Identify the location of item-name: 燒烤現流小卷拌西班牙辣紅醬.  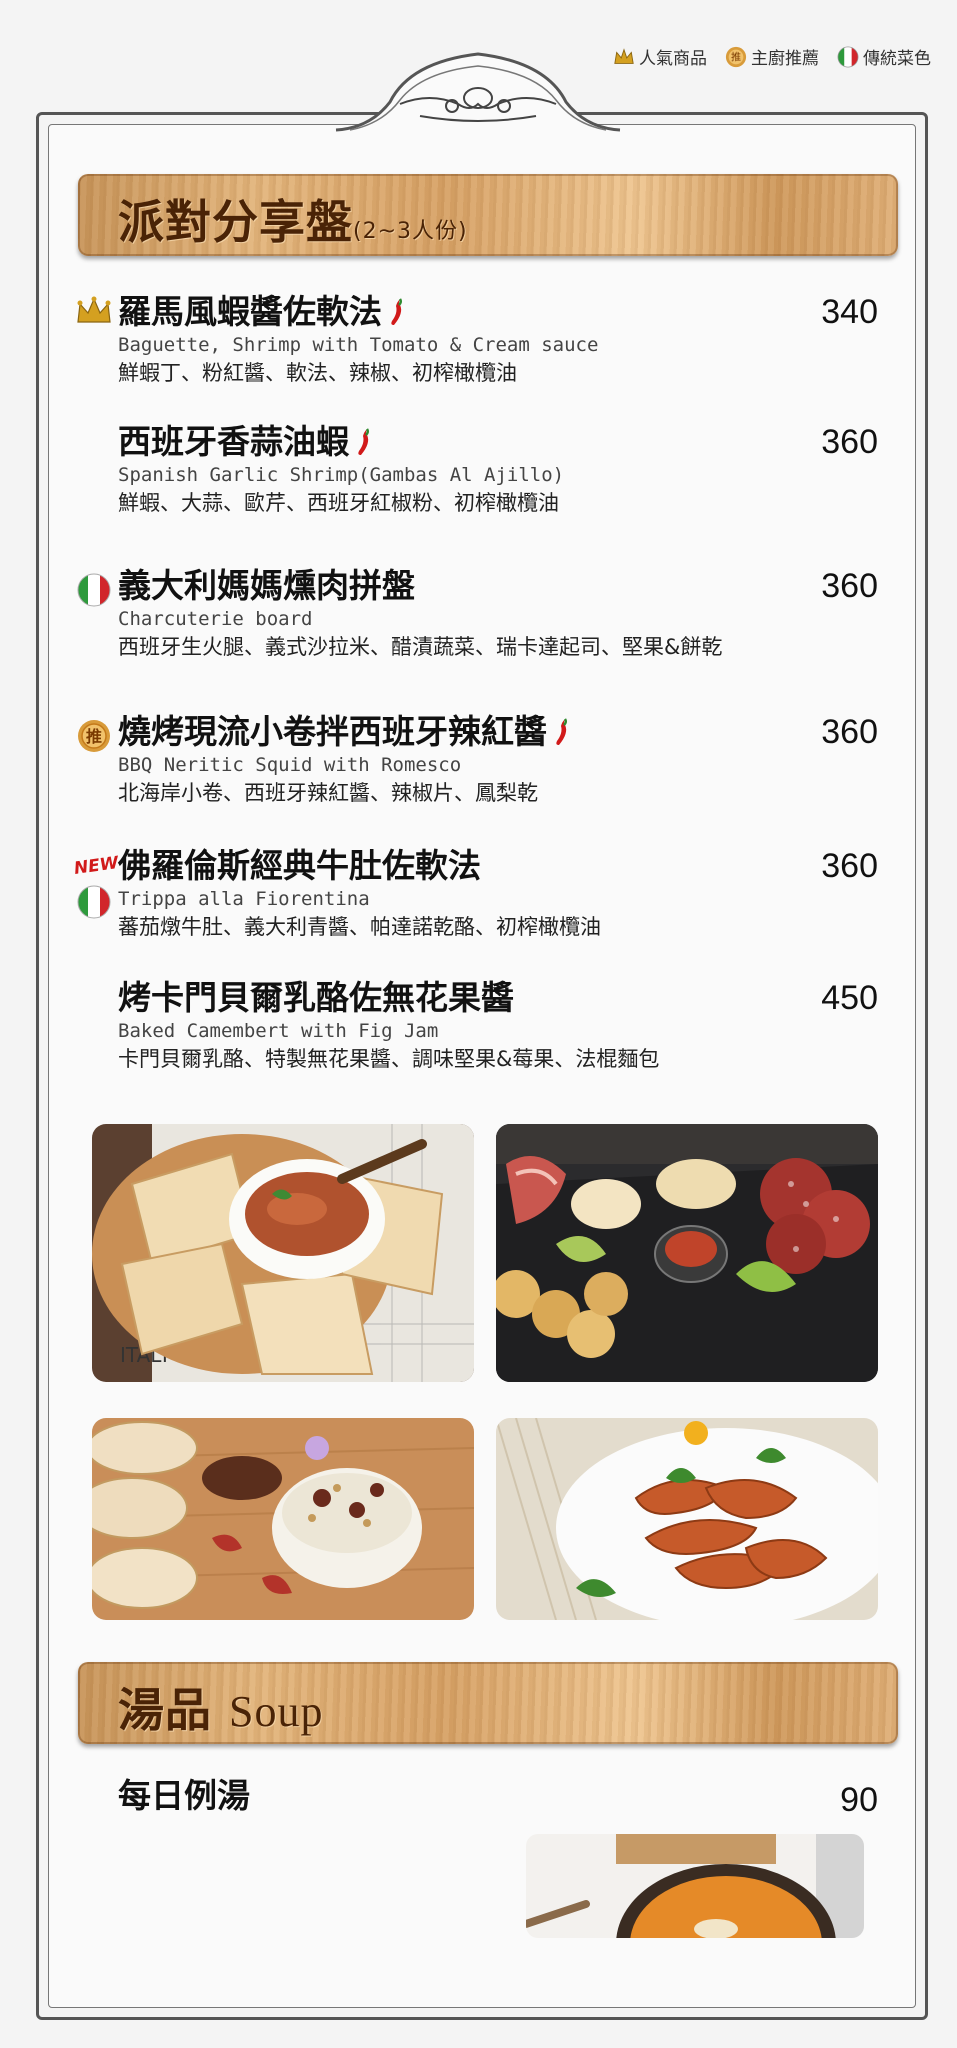
(498, 732).